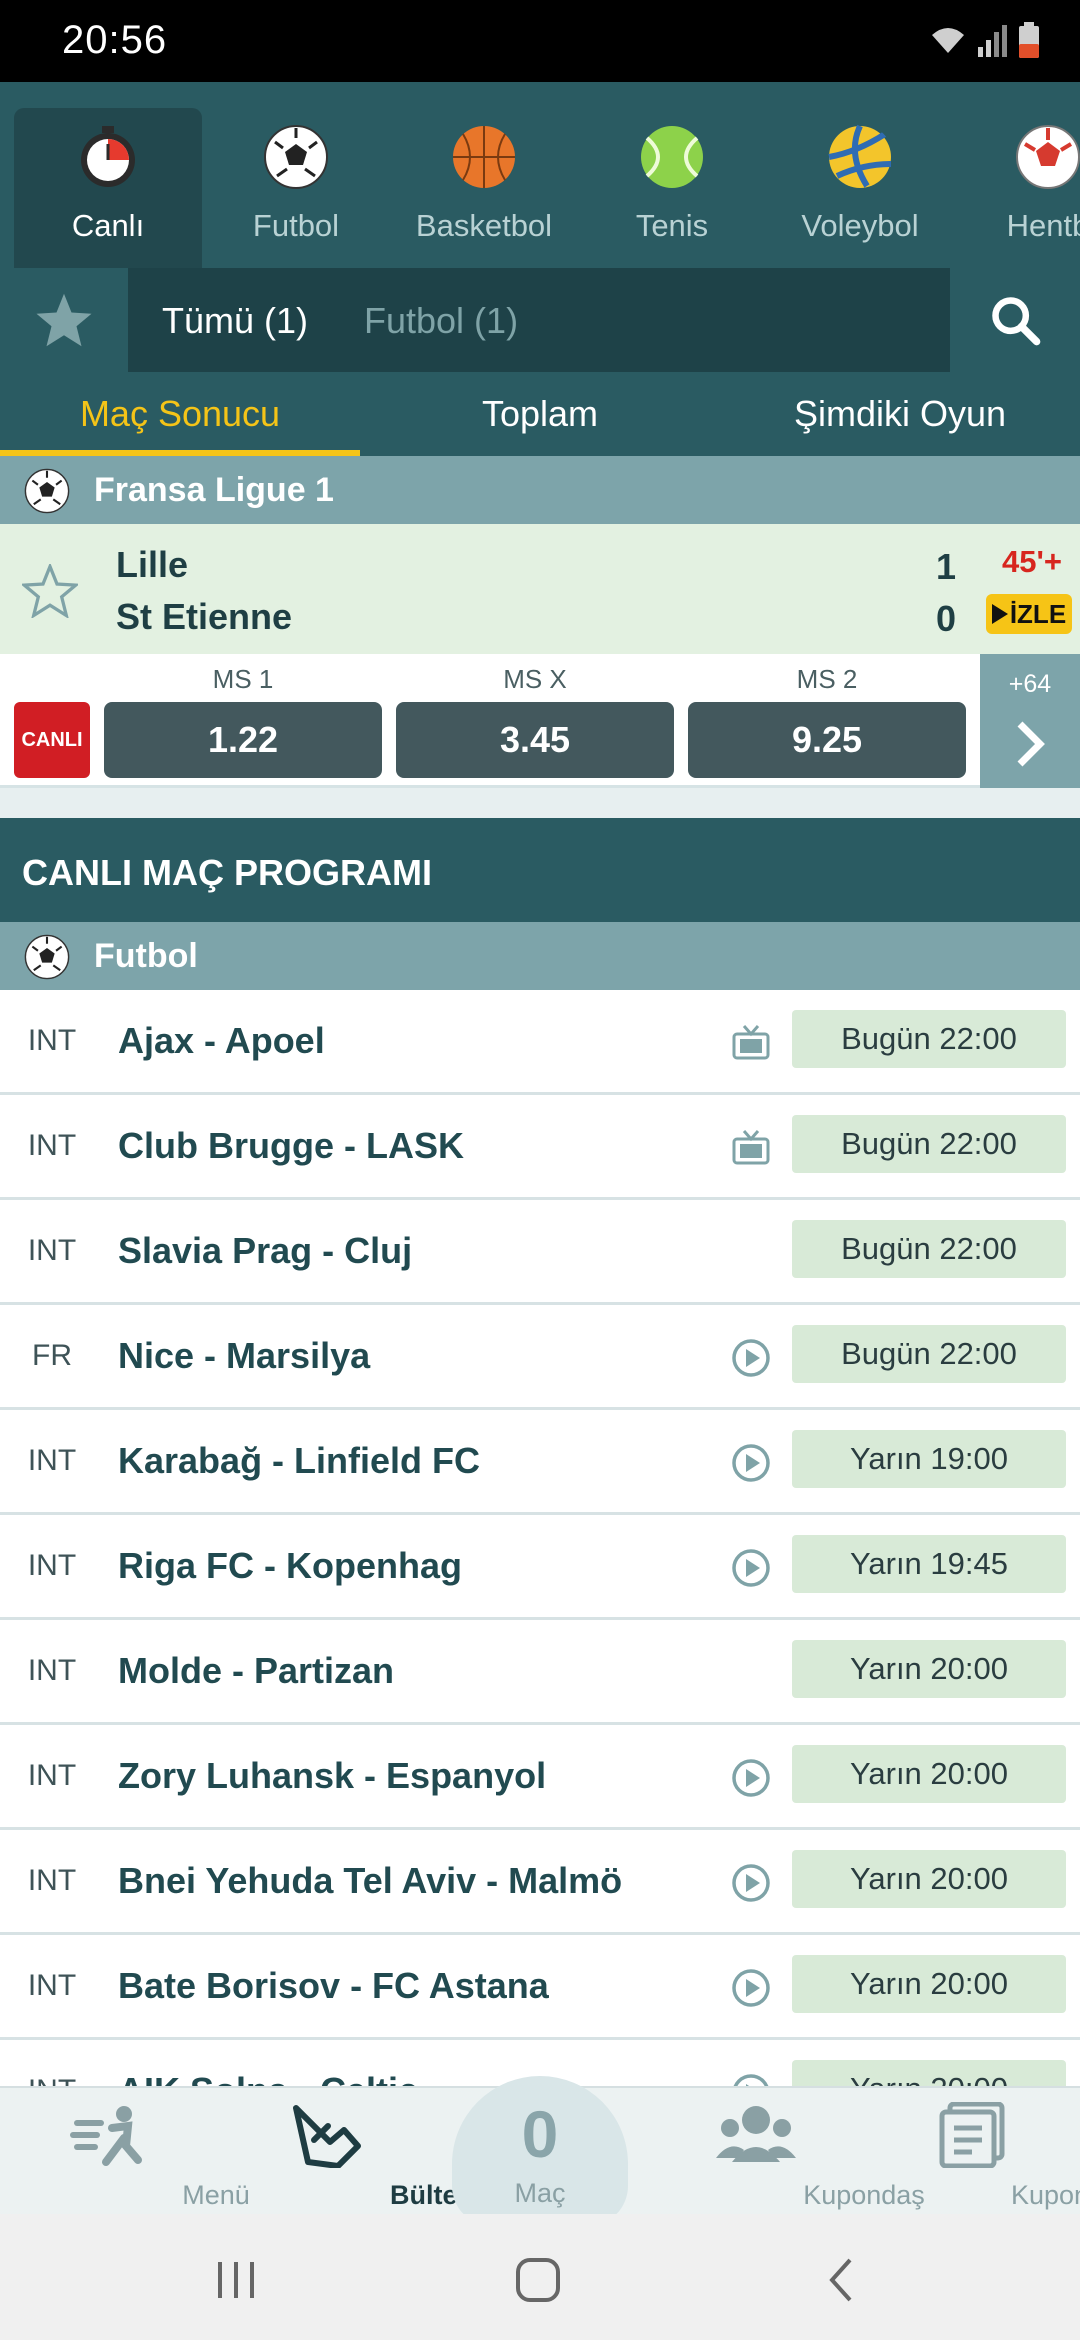 The image size is (1080, 2340). Describe the element at coordinates (50, 591) in the screenshot. I see `favorite-star-icon` at that location.